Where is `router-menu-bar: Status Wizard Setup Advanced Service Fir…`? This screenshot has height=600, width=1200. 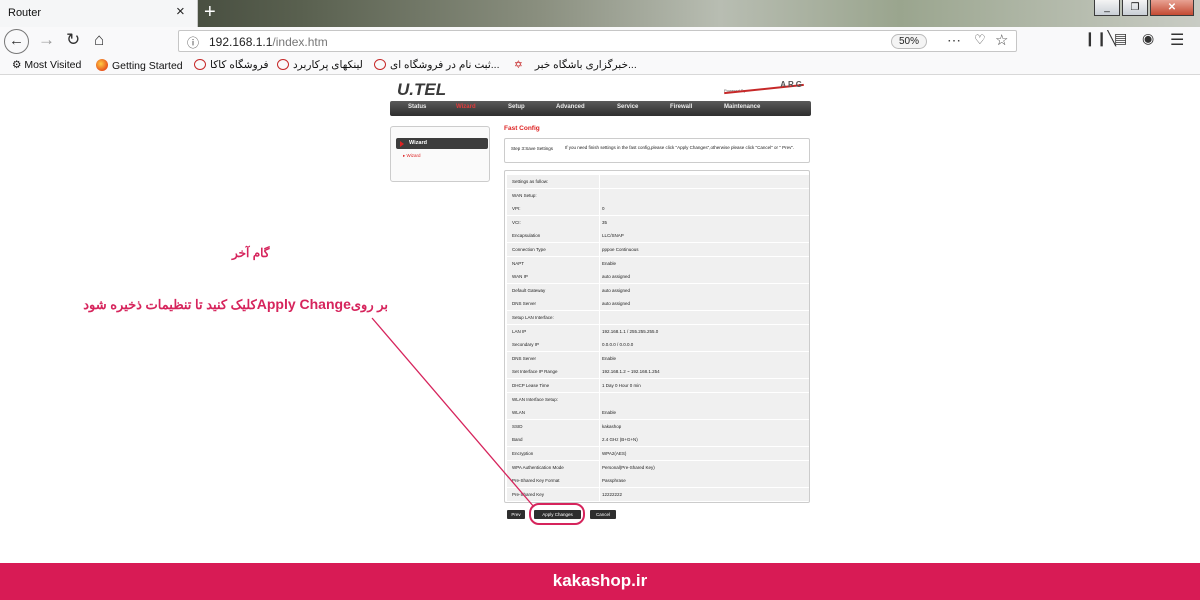
router-menu-bar: Status Wizard Setup Advanced Service Fir… is located at coordinates (600, 108).